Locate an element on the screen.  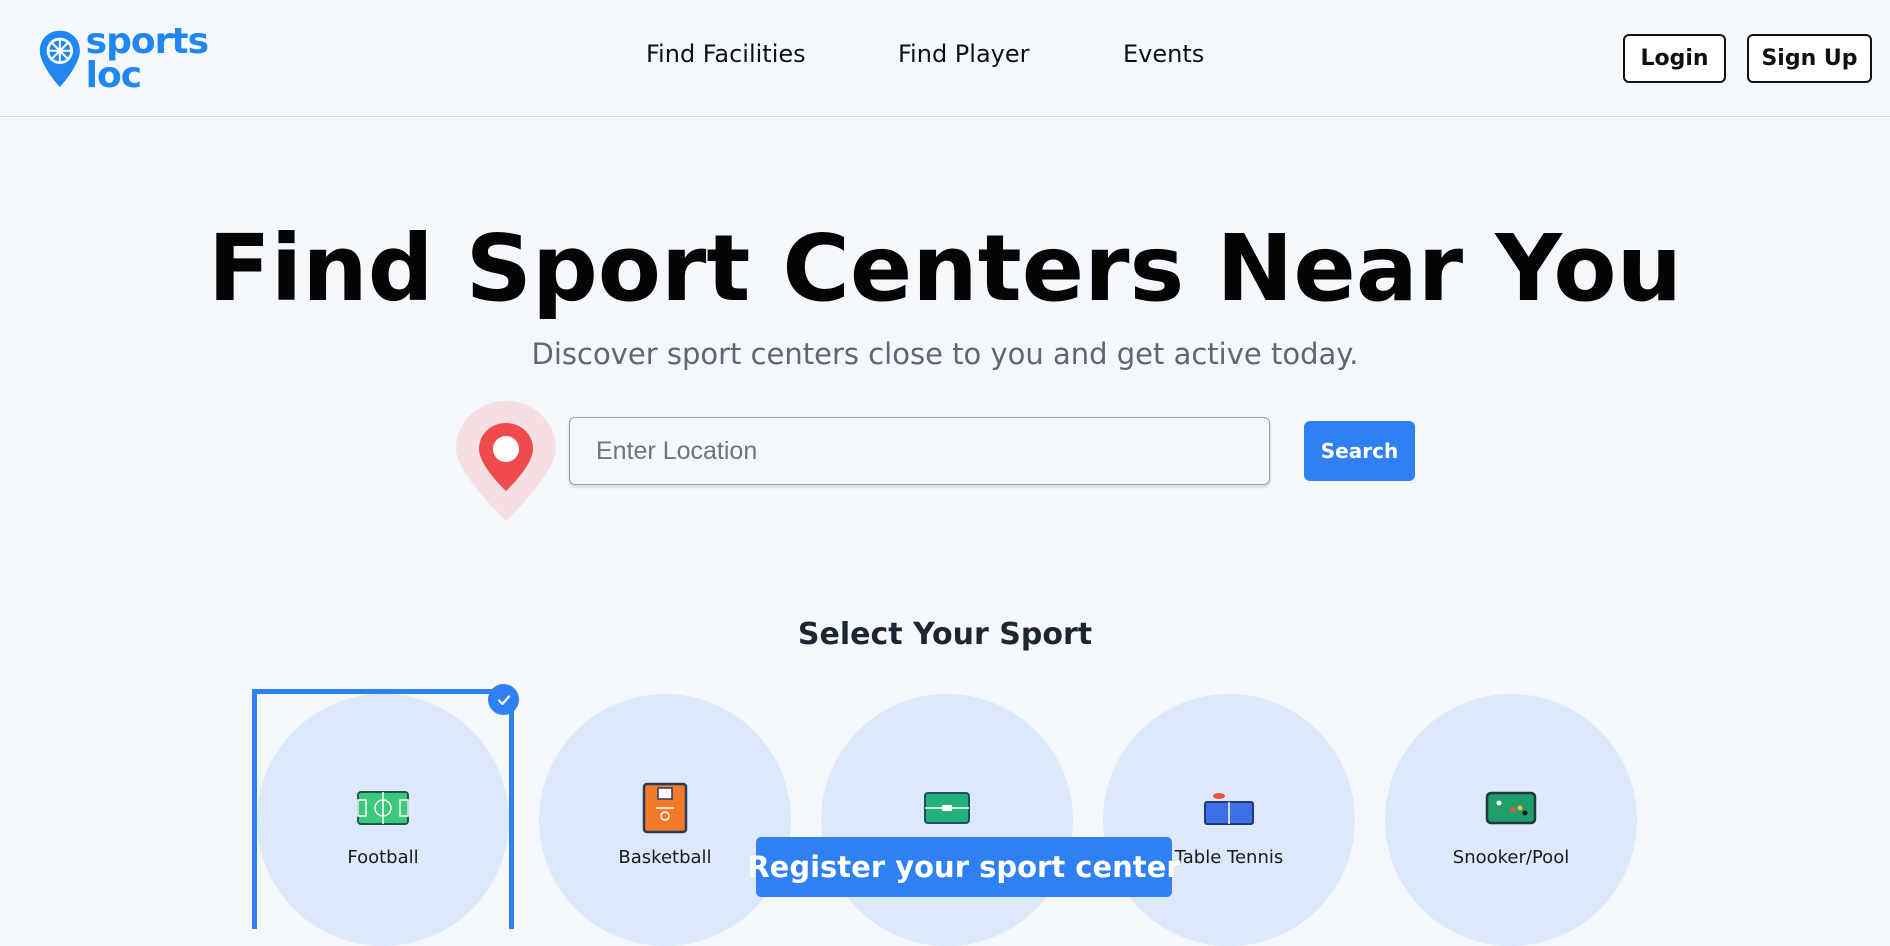
futsal-court-icon is located at coordinates (947, 808).